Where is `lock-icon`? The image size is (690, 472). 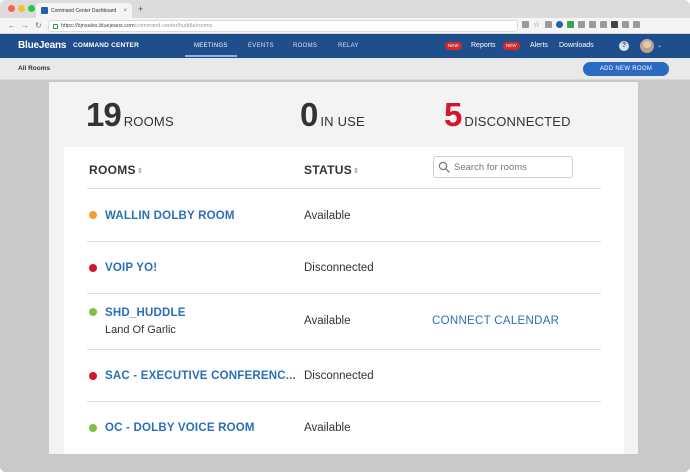
lock-icon is located at coordinates (55, 26).